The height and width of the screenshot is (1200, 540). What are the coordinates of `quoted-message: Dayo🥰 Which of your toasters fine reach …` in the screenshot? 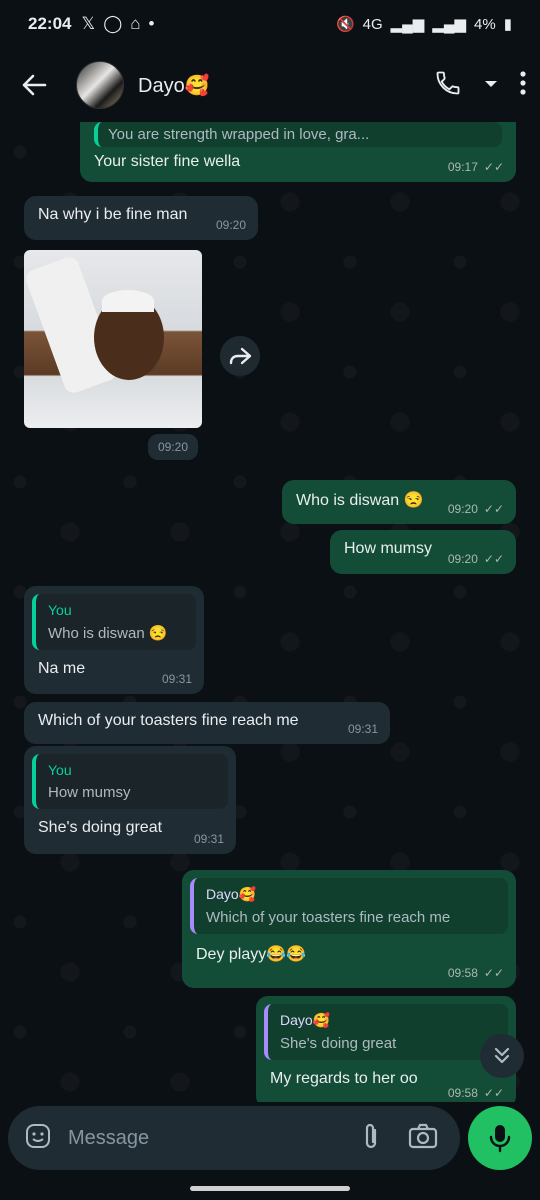 It's located at (349, 906).